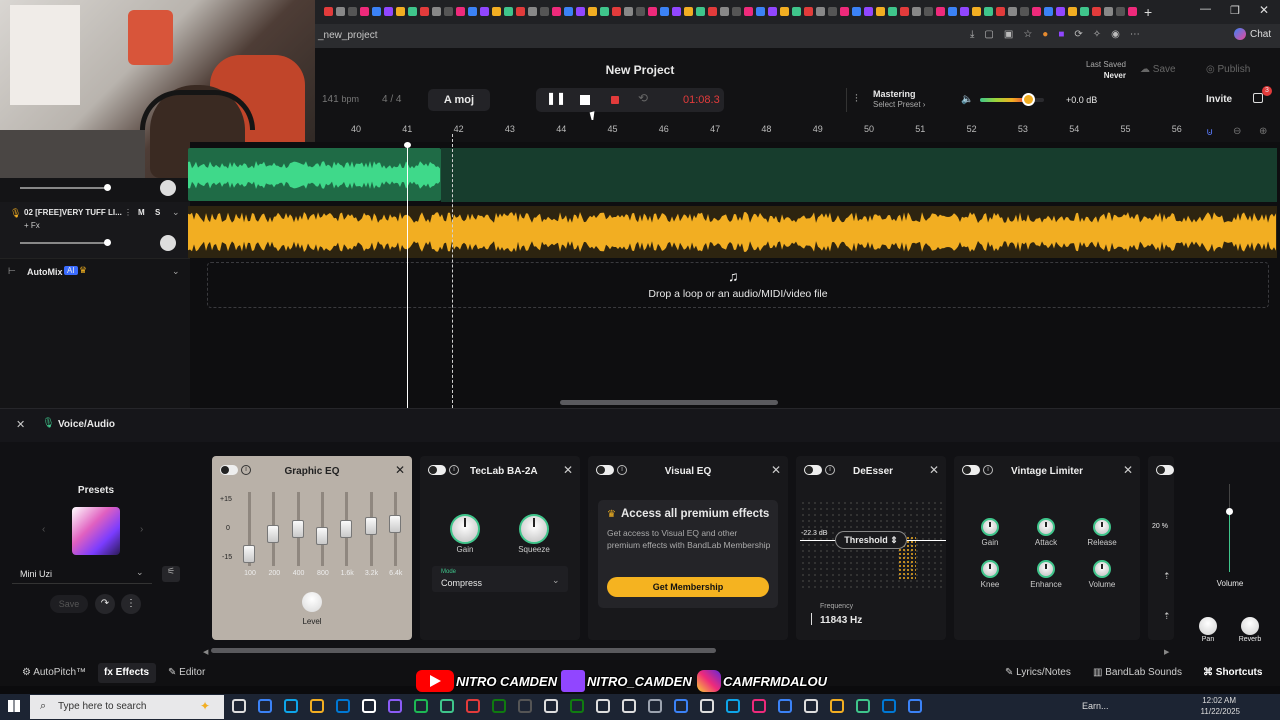 The image size is (1280, 720). Describe the element at coordinates (107, 242) in the screenshot. I see `track2-volume-thumb` at that location.